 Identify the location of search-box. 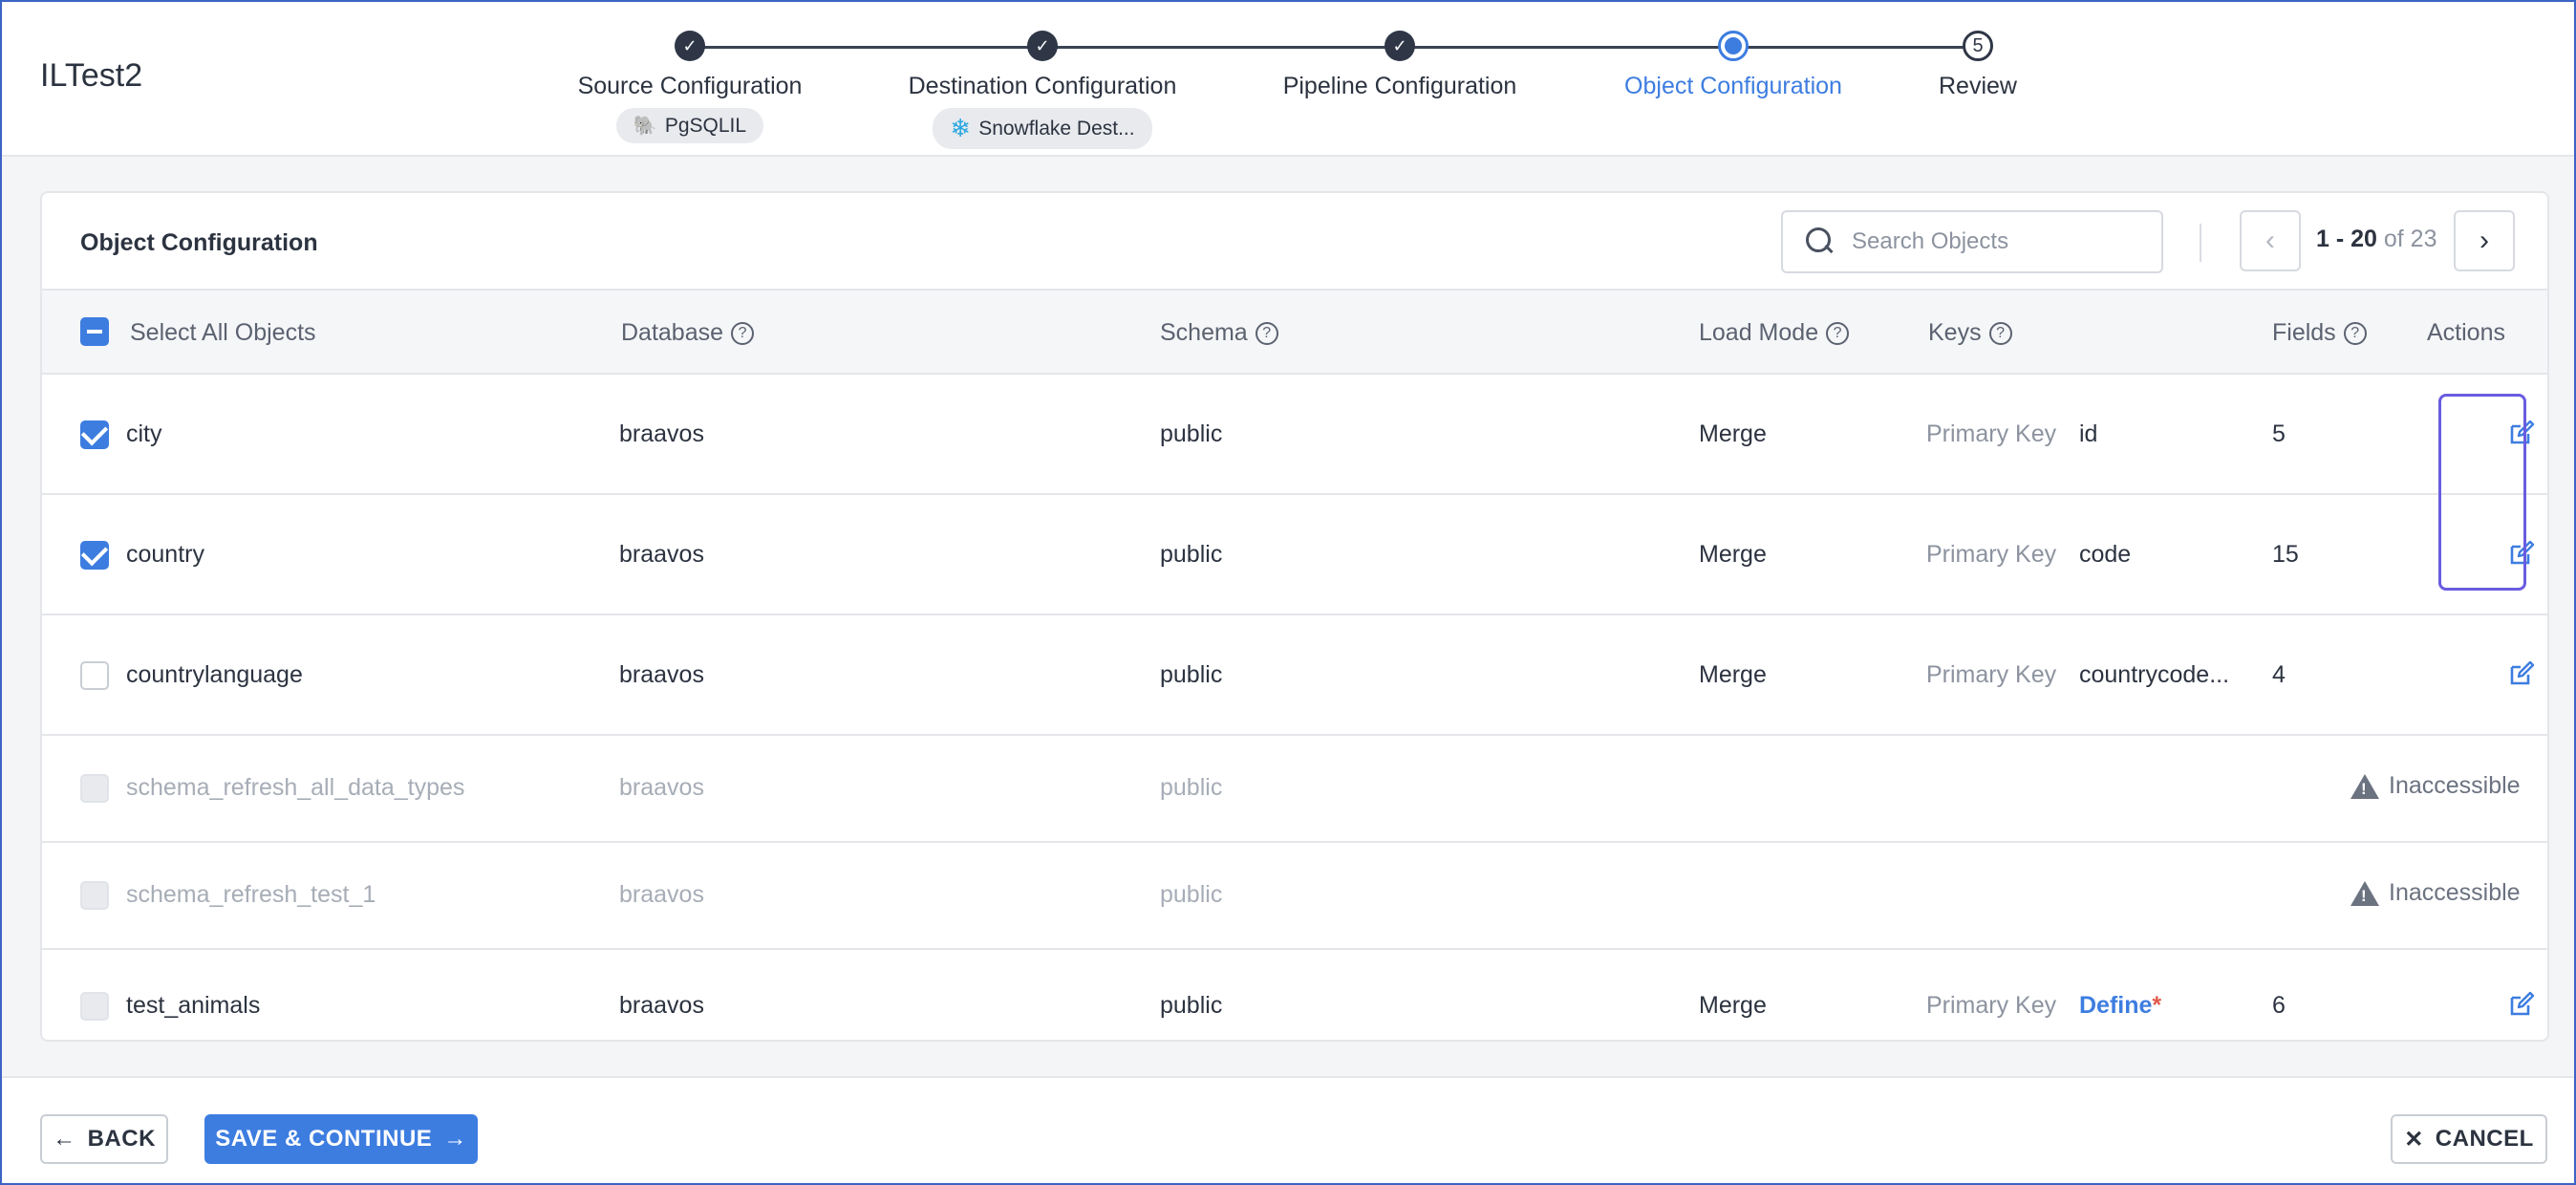
(1972, 242).